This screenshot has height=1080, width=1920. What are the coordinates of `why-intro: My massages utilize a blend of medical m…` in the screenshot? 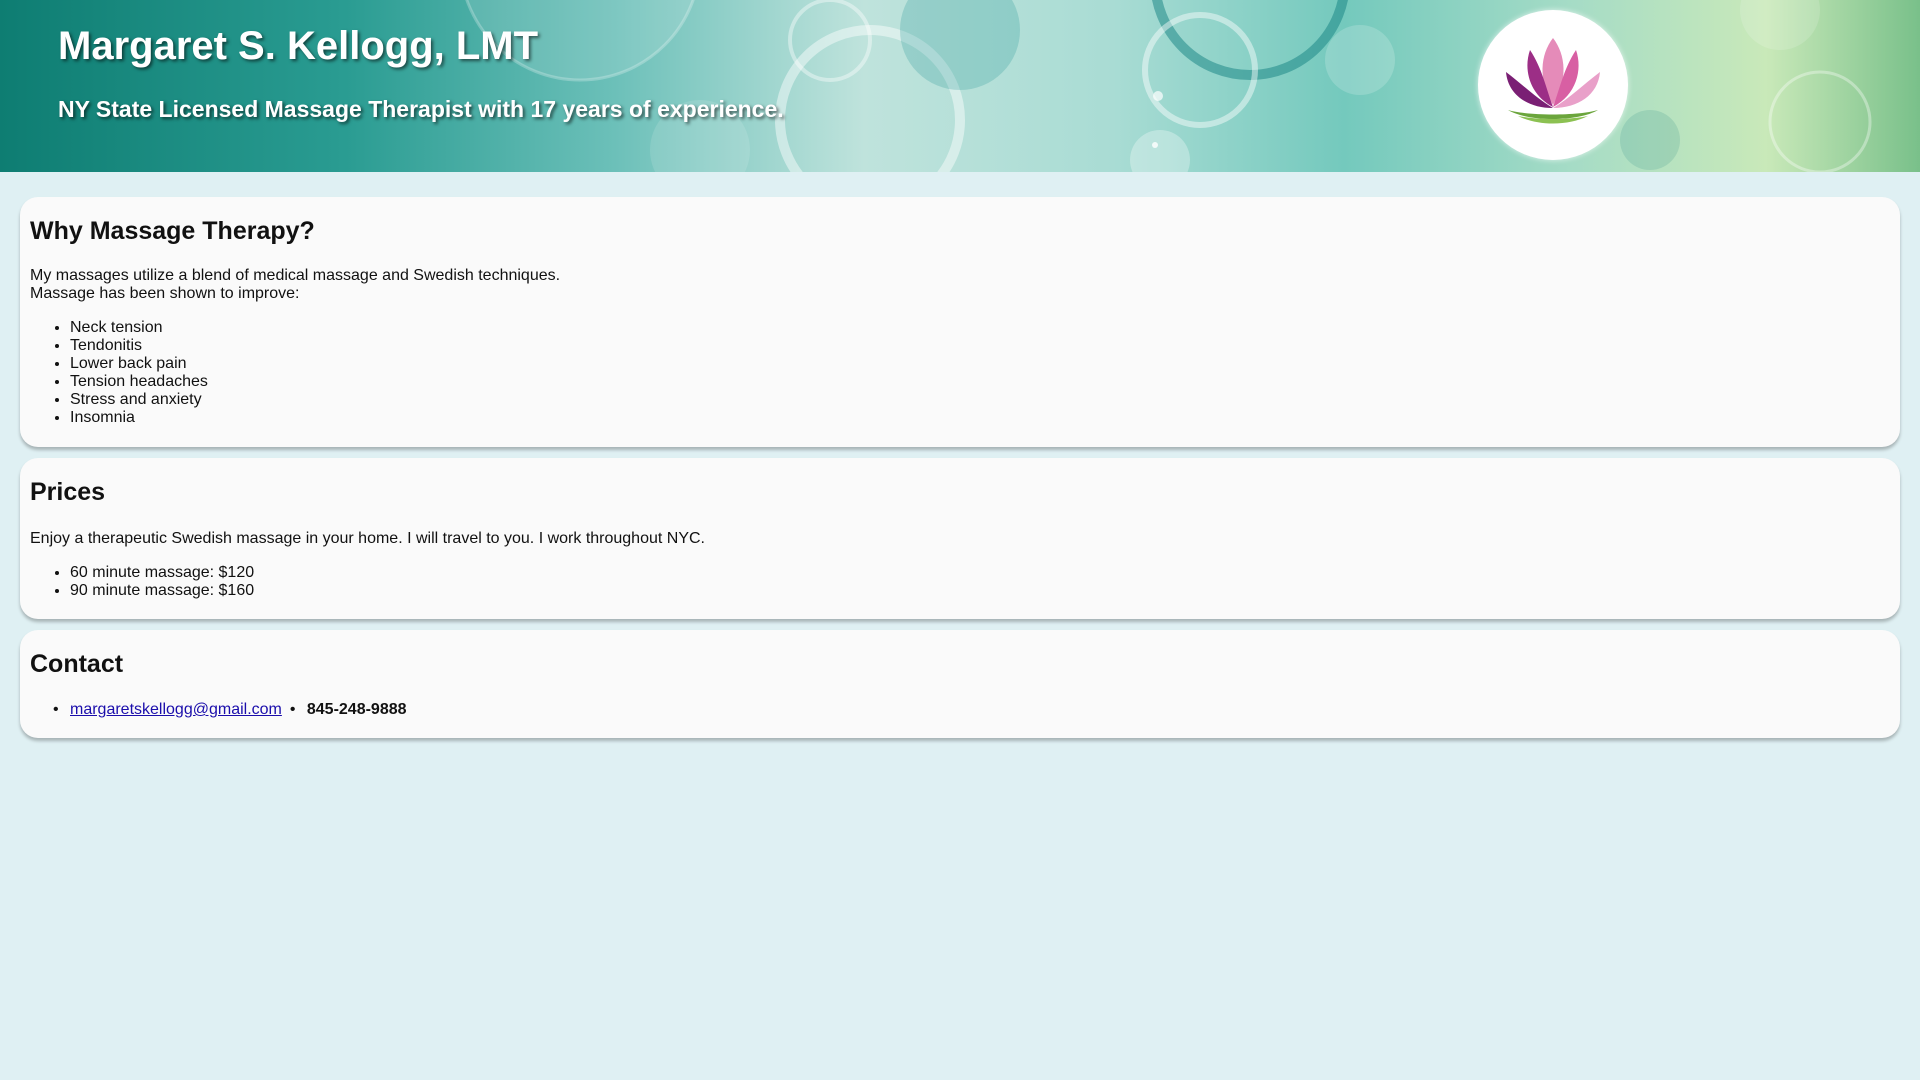 It's located at (295, 285).